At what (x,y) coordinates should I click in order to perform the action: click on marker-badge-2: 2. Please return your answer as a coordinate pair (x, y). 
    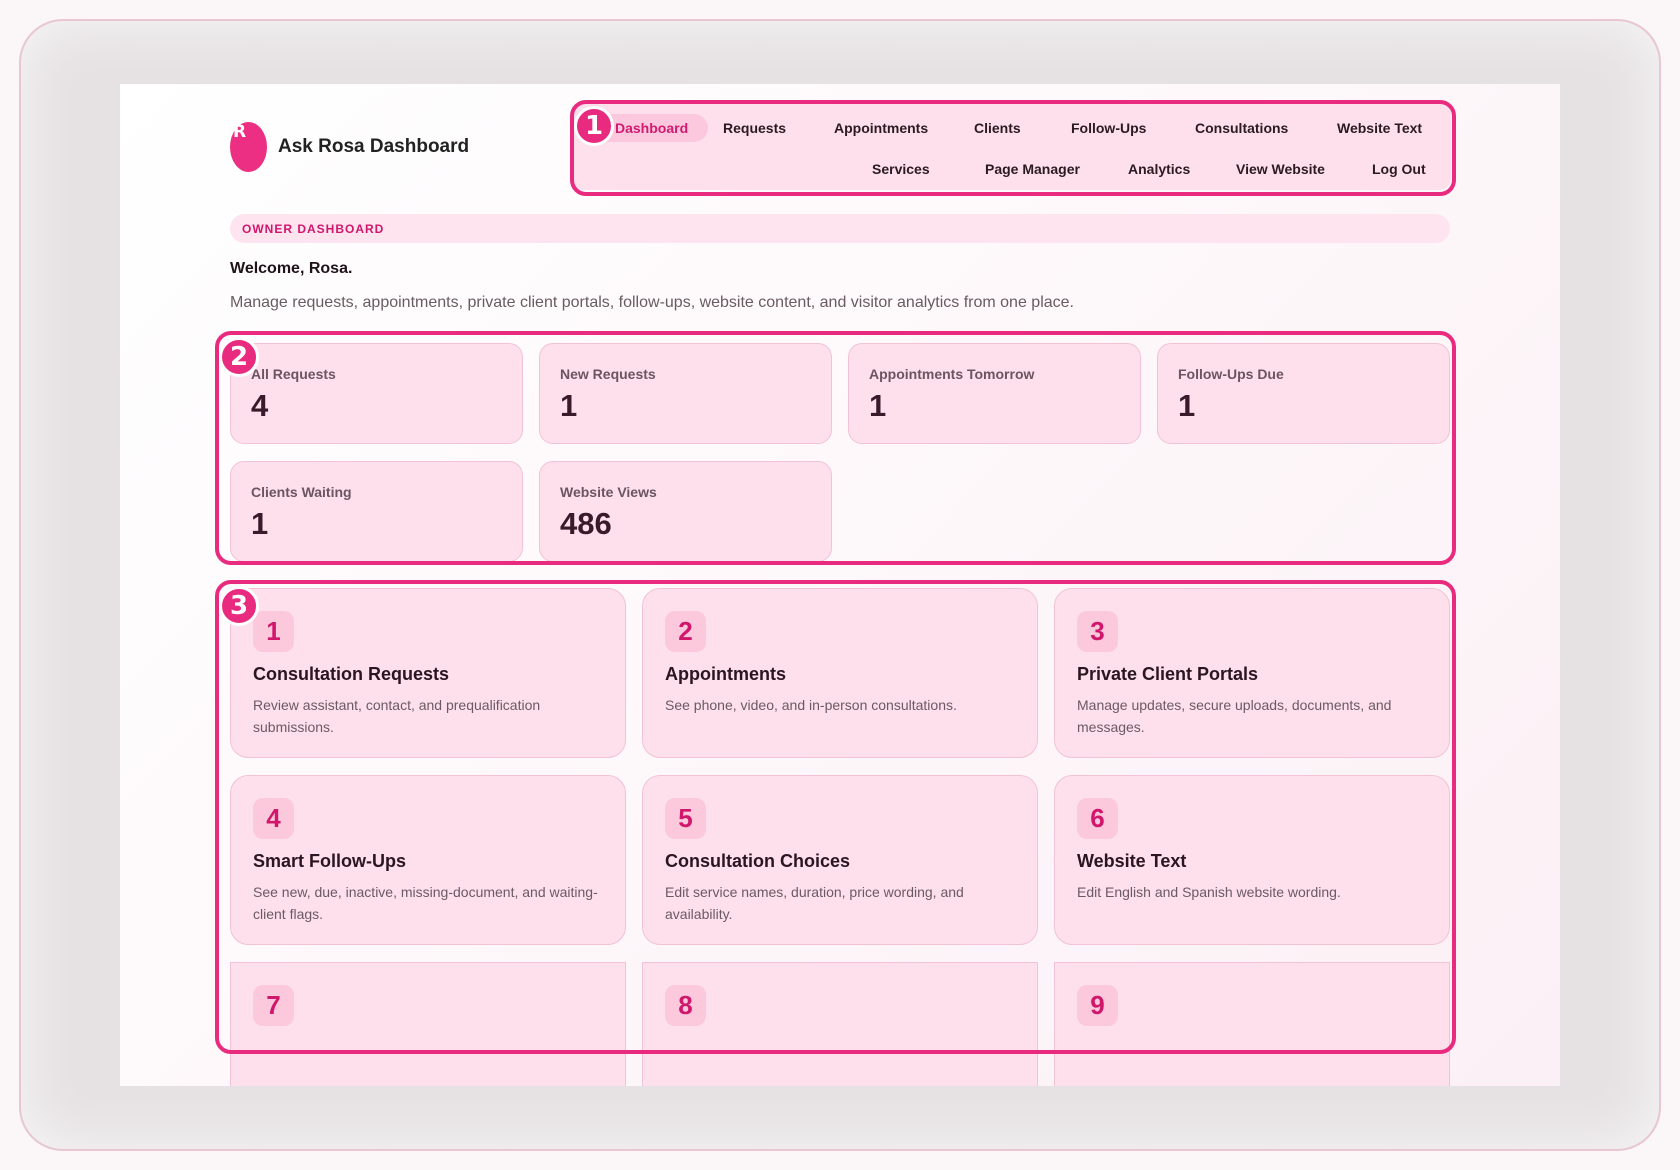
    Looking at the image, I should click on (239, 357).